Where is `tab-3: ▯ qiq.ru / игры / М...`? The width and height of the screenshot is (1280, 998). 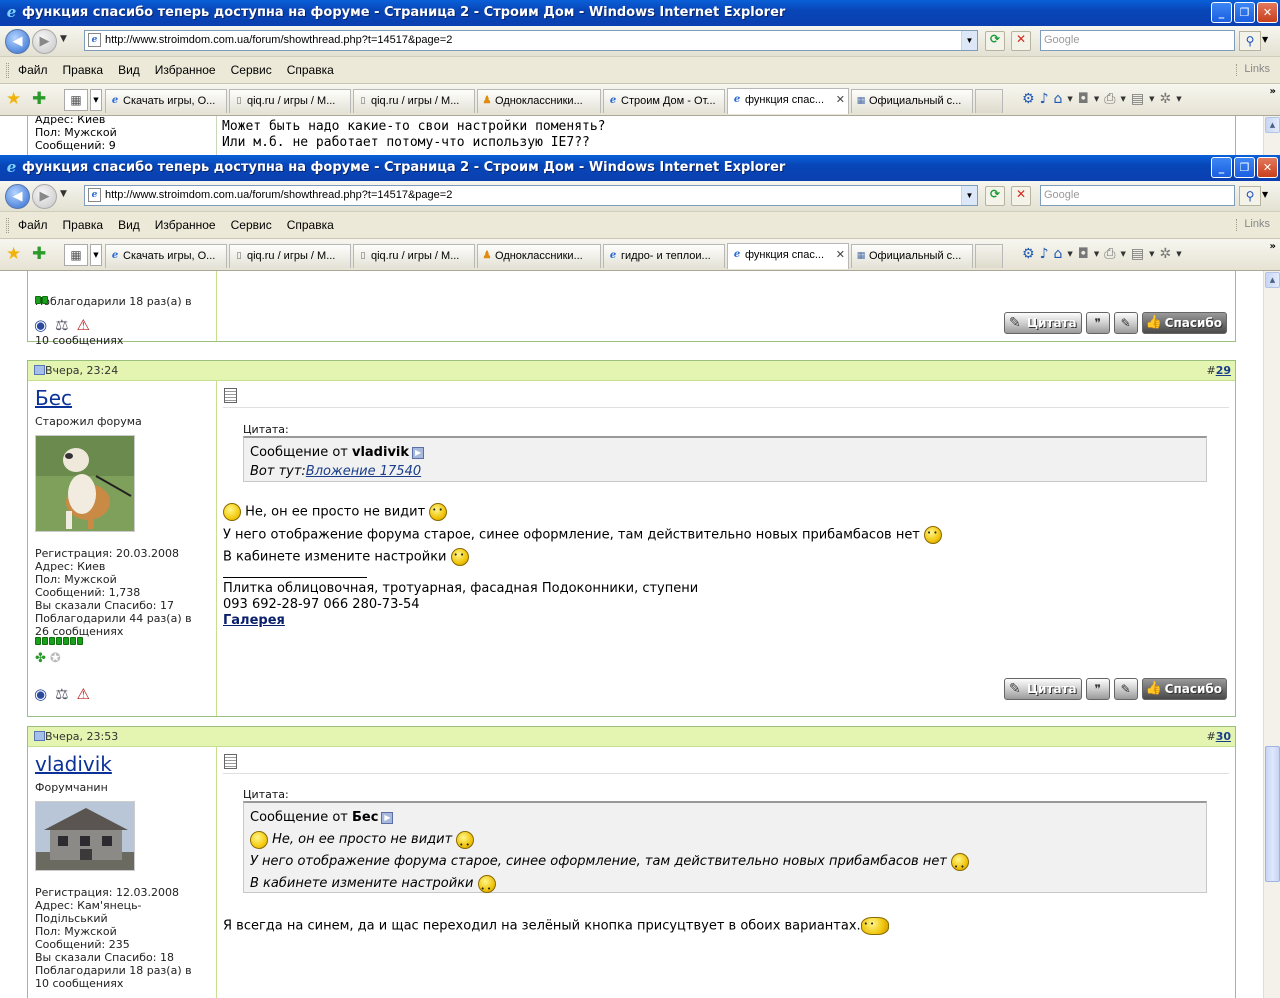 tab-3: ▯ qiq.ru / игры / М... is located at coordinates (414, 256).